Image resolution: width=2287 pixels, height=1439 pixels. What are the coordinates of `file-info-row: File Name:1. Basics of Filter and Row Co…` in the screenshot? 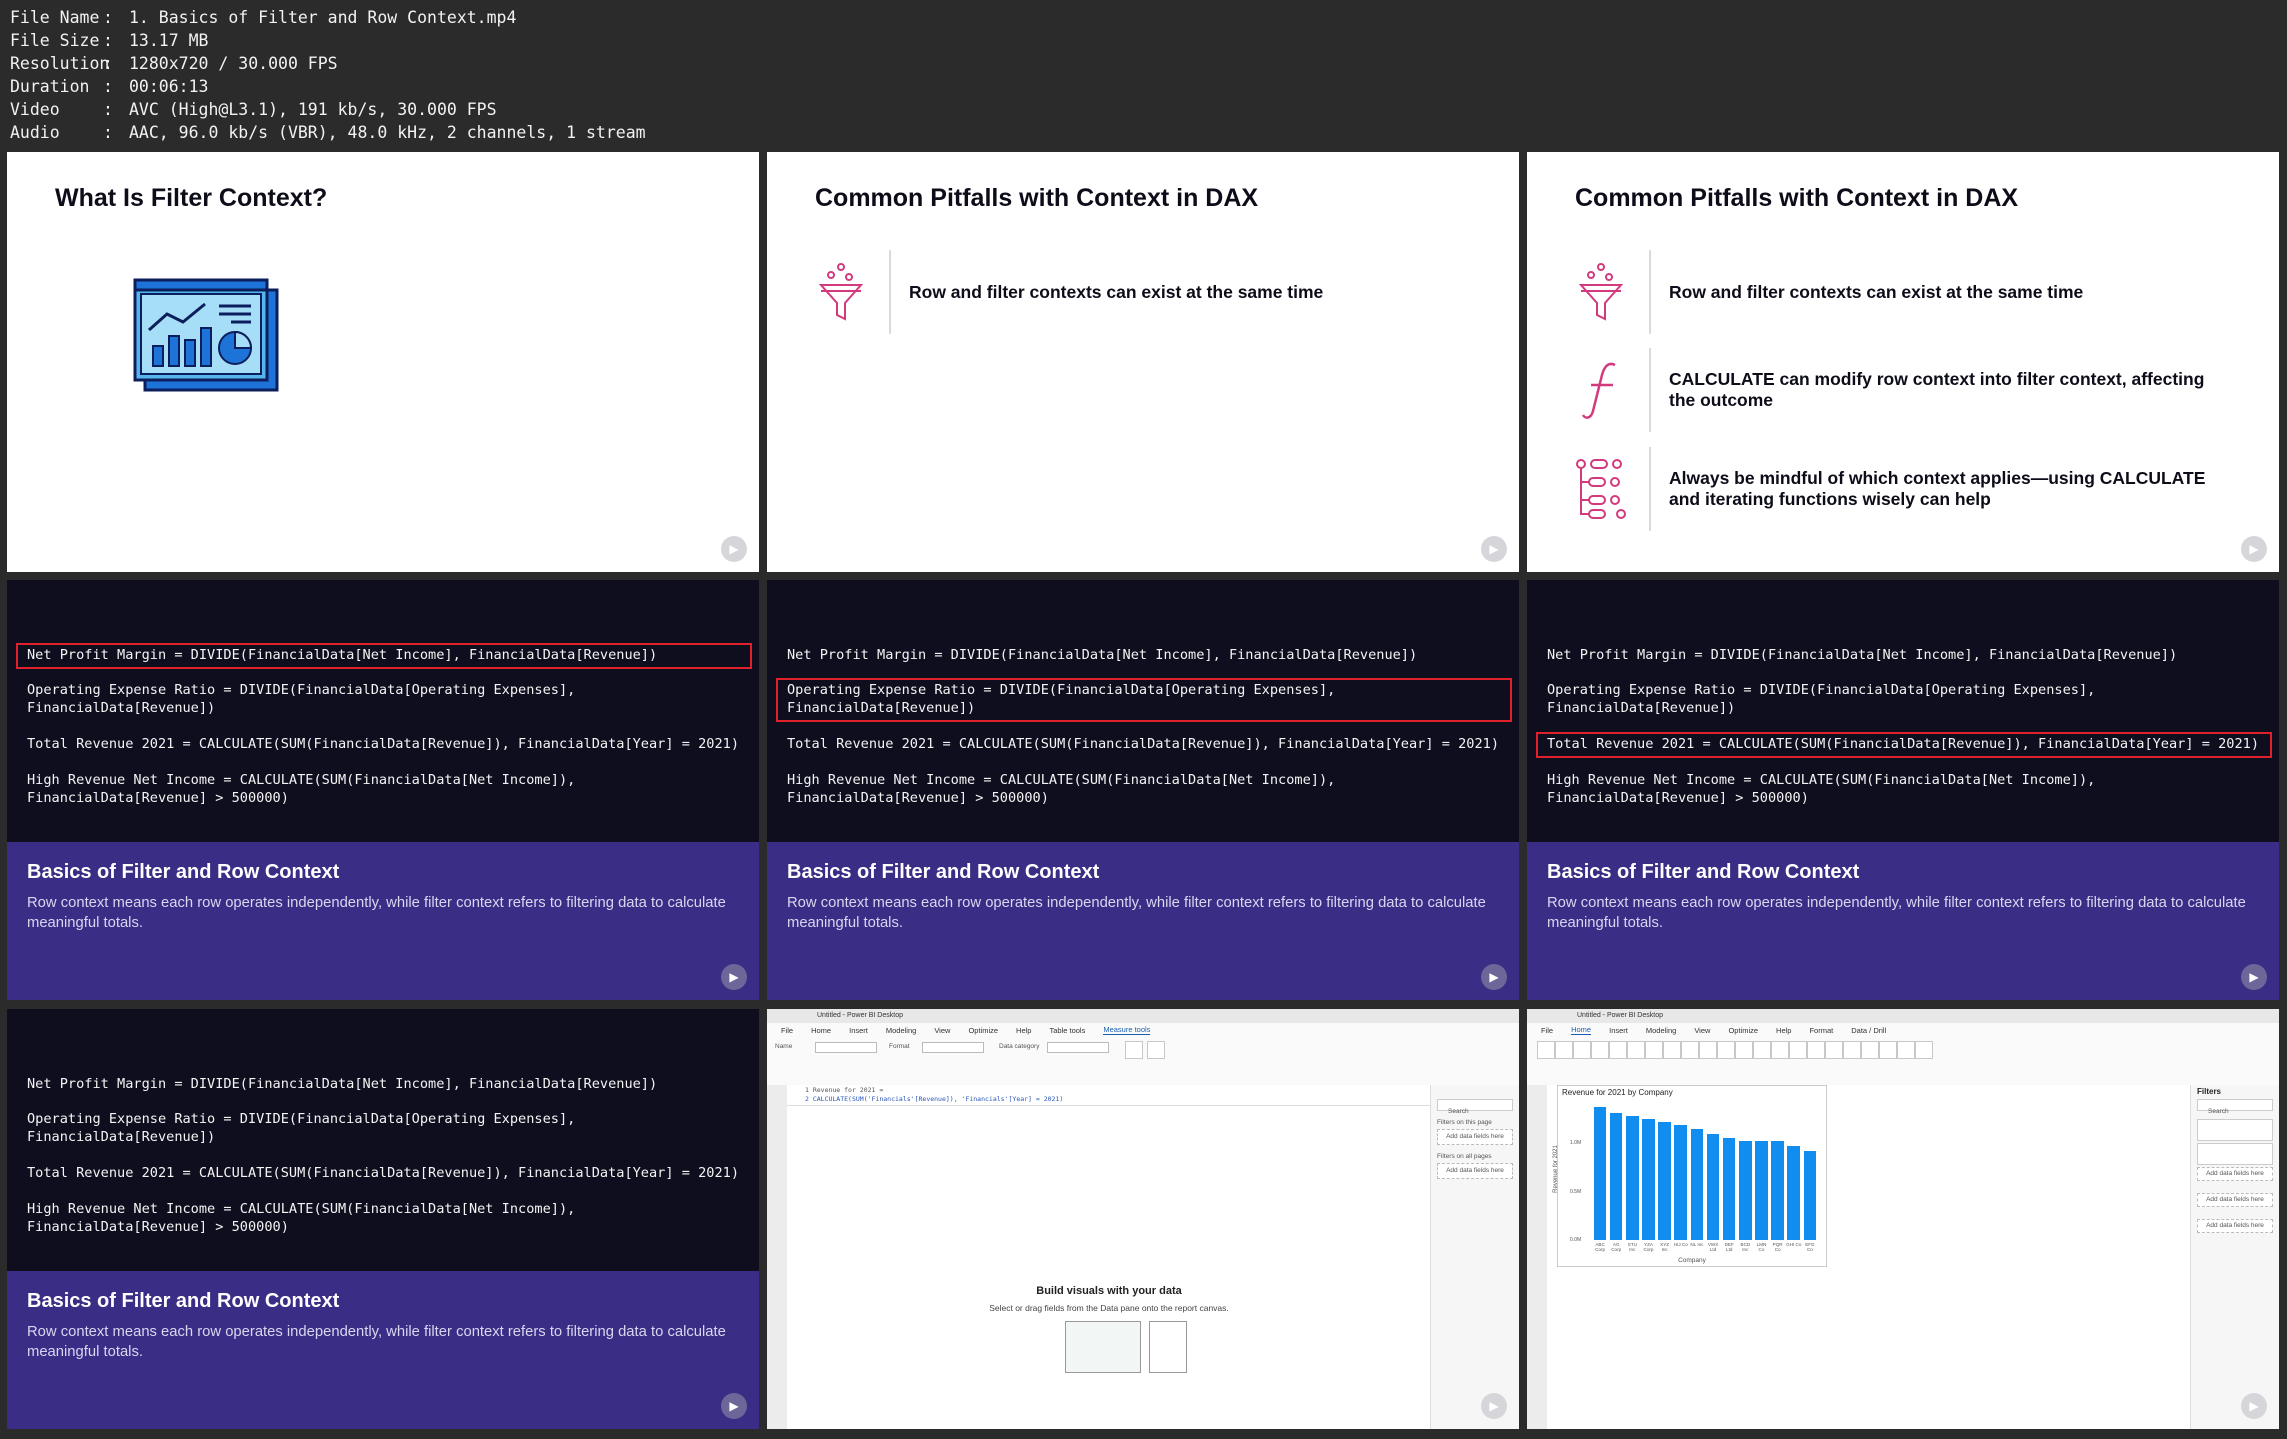 It's located at (263, 17).